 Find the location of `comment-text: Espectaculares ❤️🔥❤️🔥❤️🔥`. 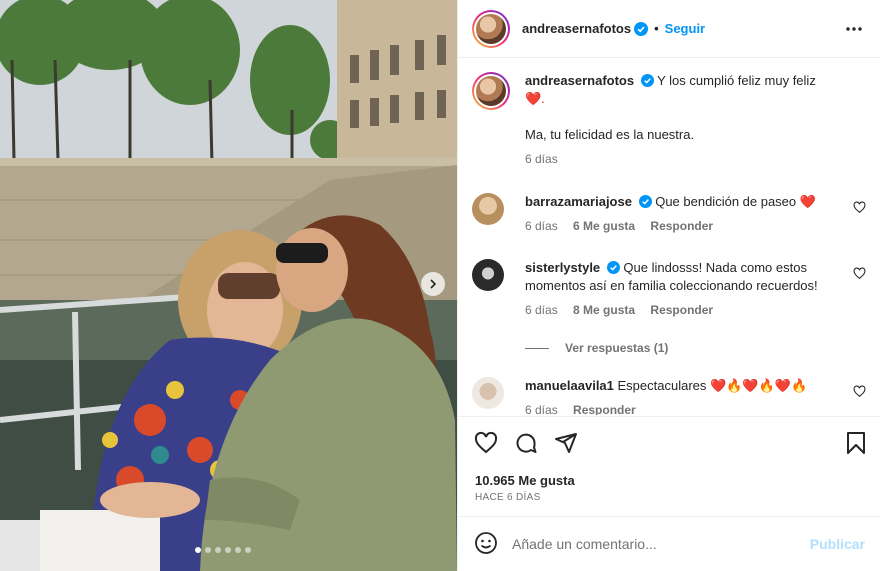

comment-text: Espectaculares ❤️🔥❤️🔥❤️🔥 is located at coordinates (712, 385).